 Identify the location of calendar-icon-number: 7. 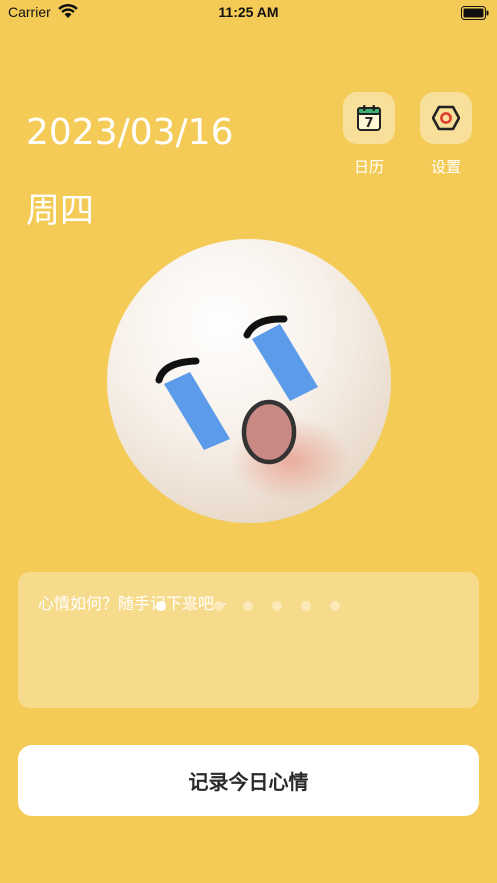
(368, 123).